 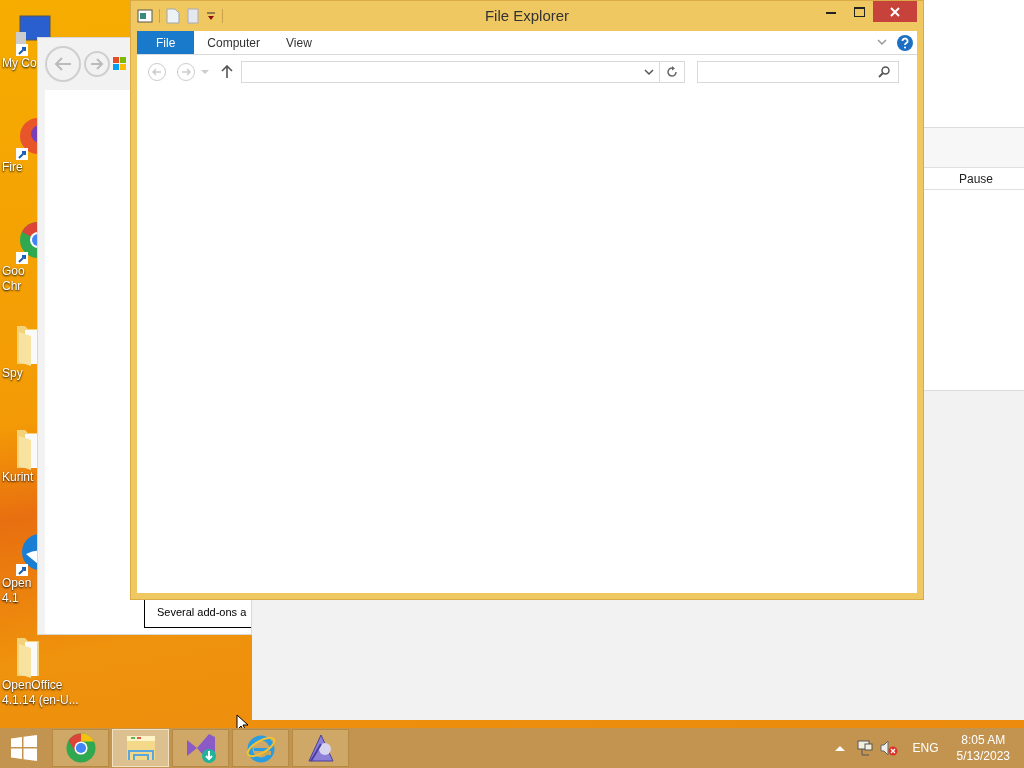 What do you see at coordinates (672, 72) in the screenshot?
I see `refresh-icon` at bounding box center [672, 72].